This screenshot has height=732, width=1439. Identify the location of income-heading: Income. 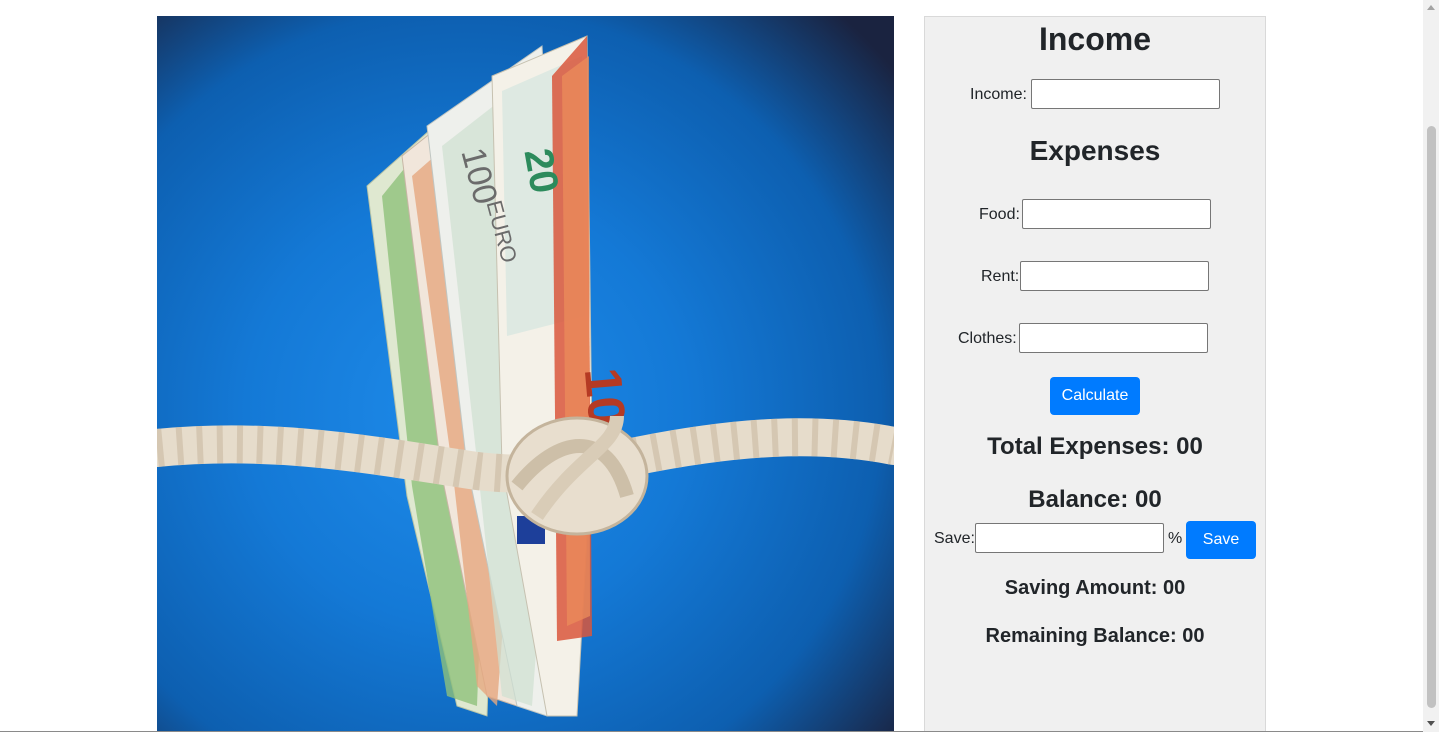
(1095, 39).